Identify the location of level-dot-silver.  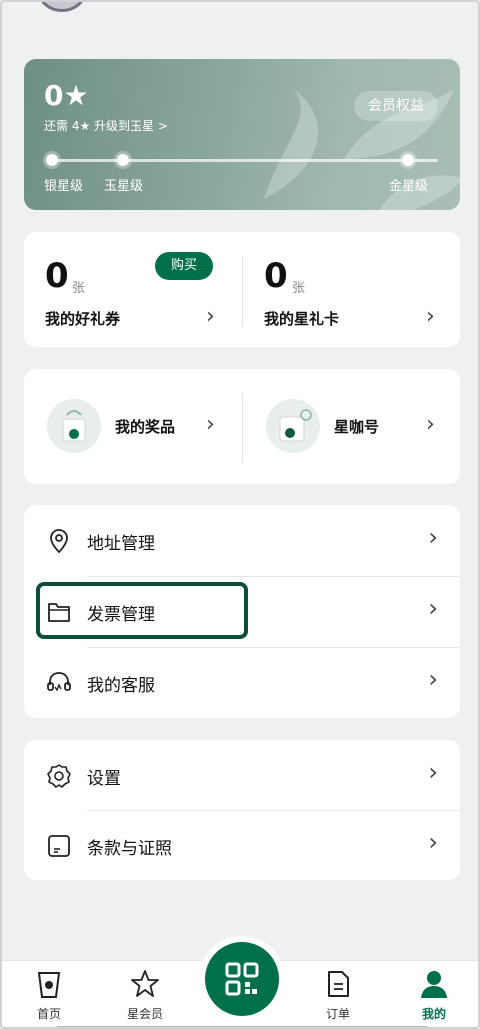
(52, 160).